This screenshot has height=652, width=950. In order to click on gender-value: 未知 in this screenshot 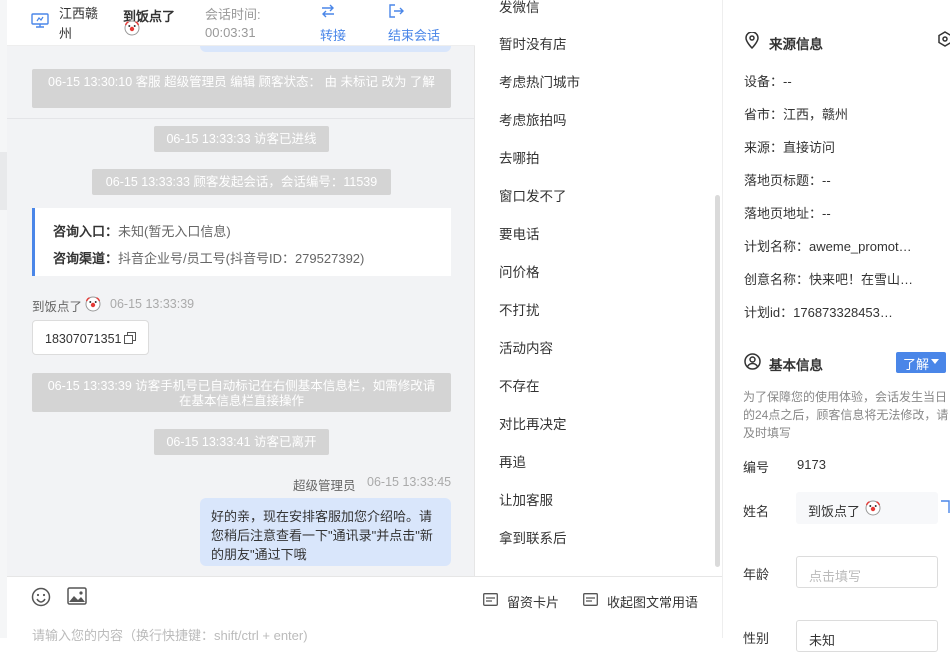, I will do `click(822, 640)`.